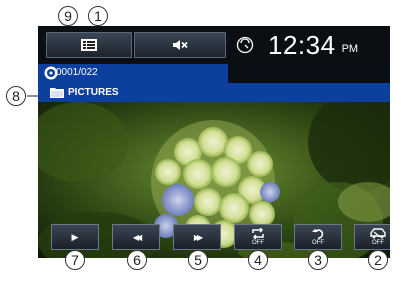 This screenshot has height=305, width=410. I want to click on car-icon, so click(378, 233).